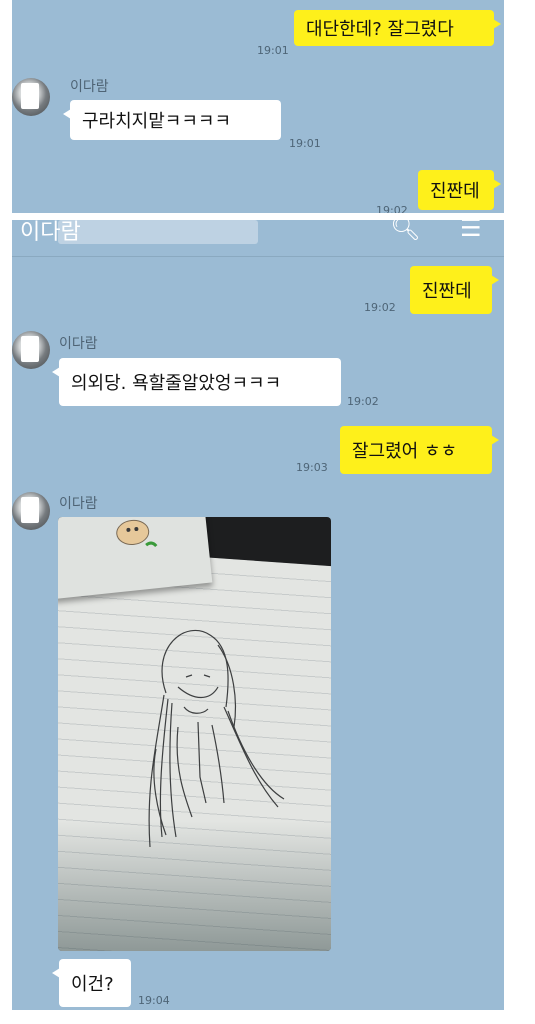 This screenshot has height=1024, width=535. I want to click on message-bubble-received: 의외당. 욕할줄알았엉ㅋㅋㅋ, so click(196, 382).